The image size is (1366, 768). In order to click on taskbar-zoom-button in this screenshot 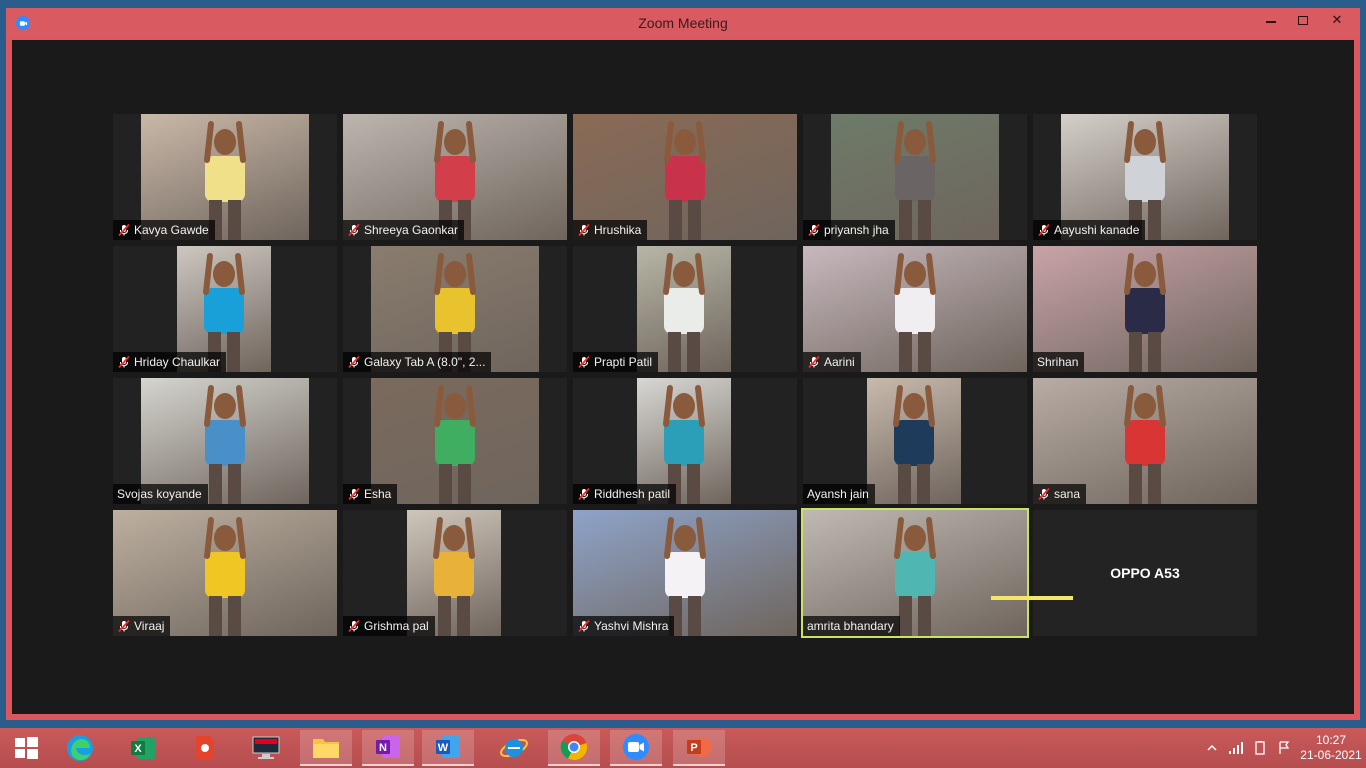, I will do `click(636, 748)`.